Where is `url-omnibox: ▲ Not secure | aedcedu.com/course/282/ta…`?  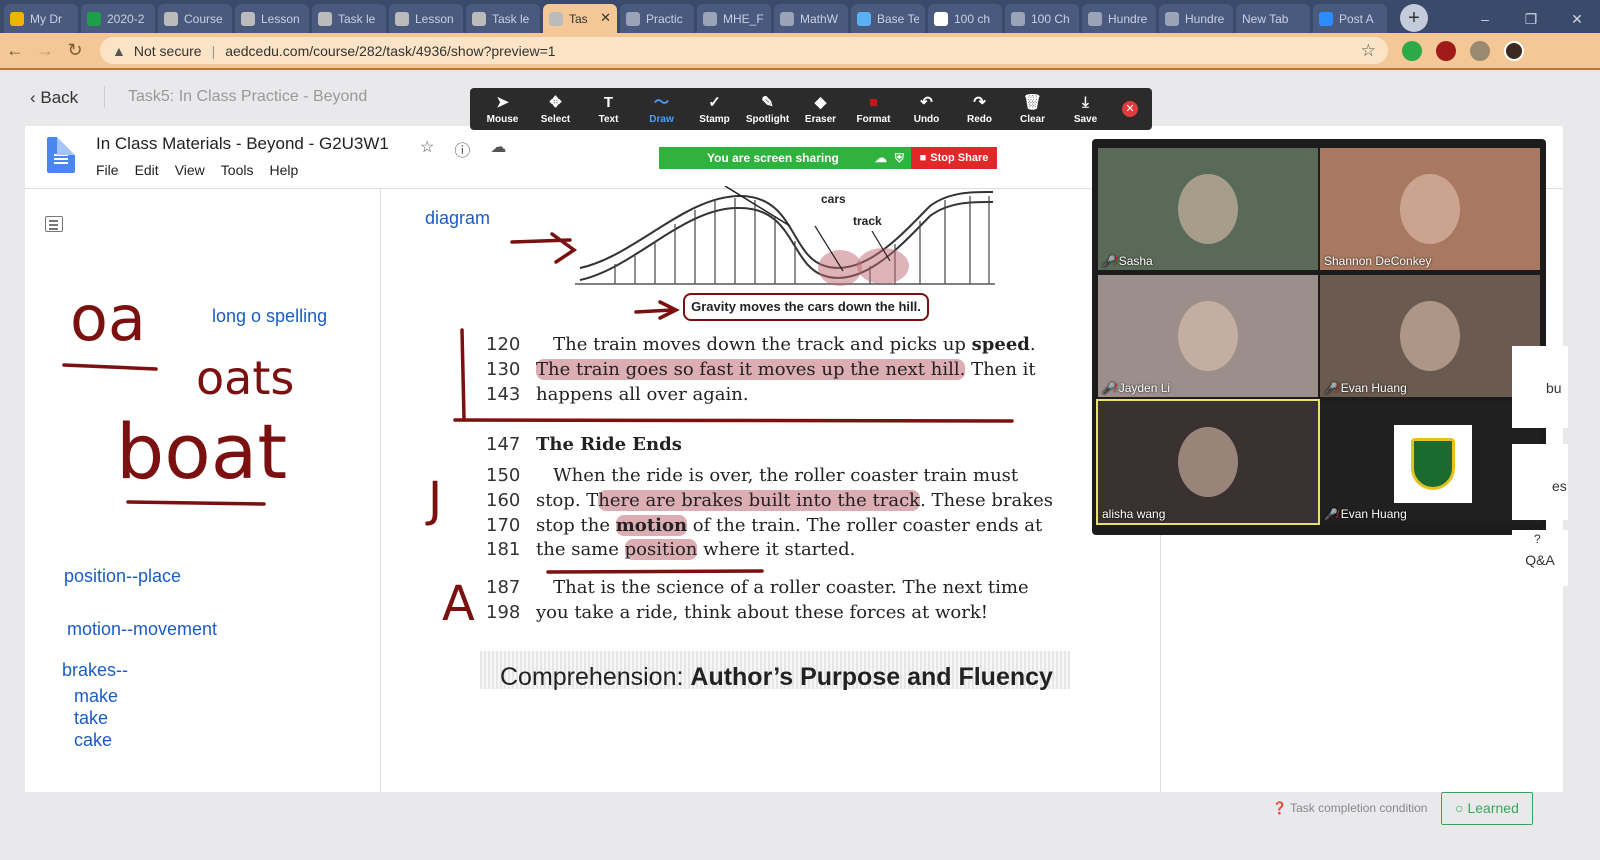 url-omnibox: ▲ Not secure | aedcedu.com/course/282/ta… is located at coordinates (744, 50).